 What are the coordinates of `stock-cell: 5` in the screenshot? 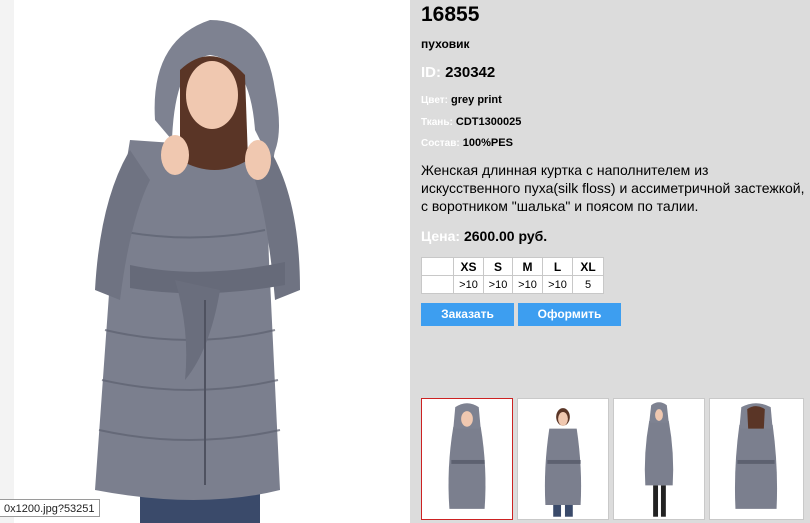 It's located at (588, 284).